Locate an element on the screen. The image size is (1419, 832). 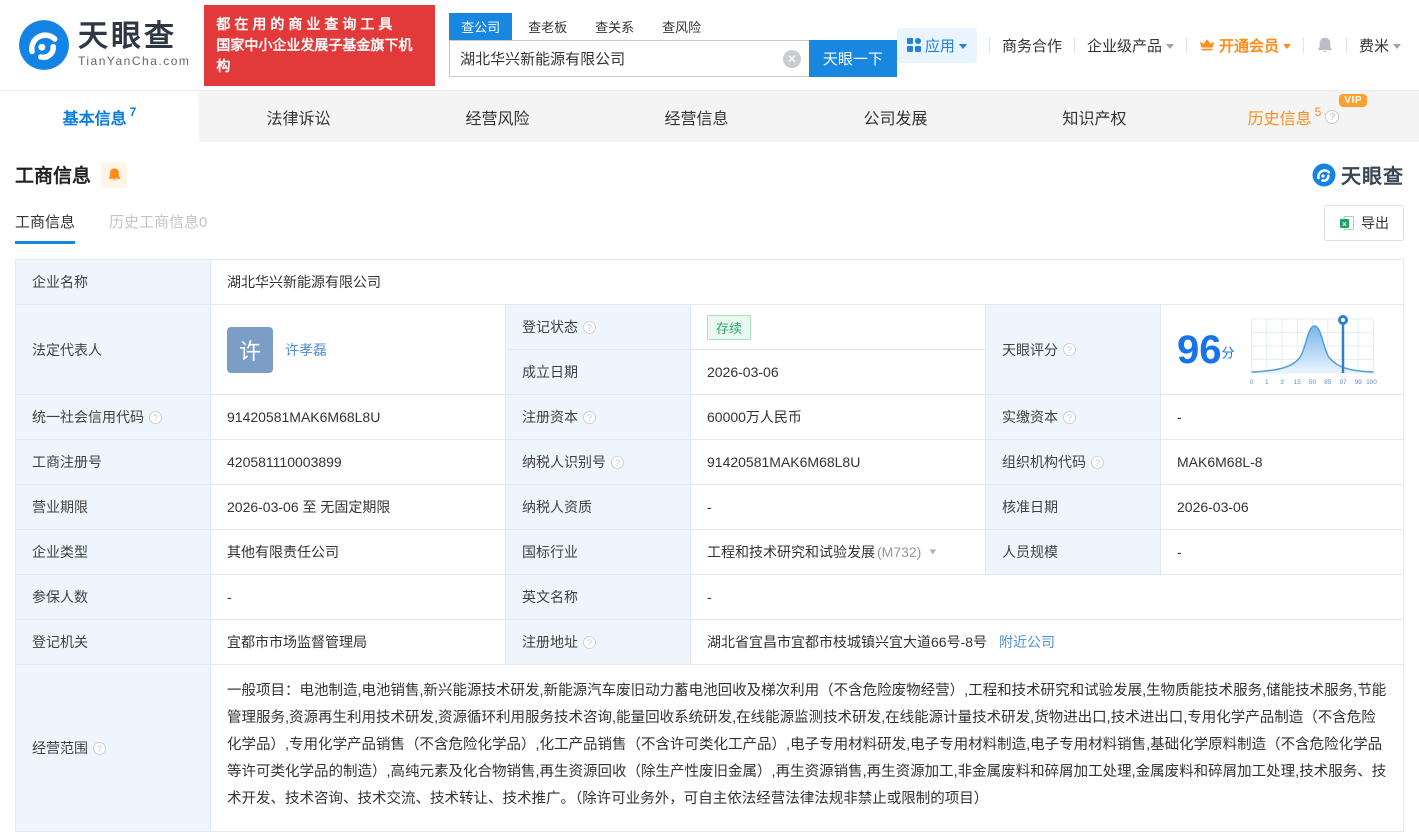
notifications-bell is located at coordinates (1325, 45).